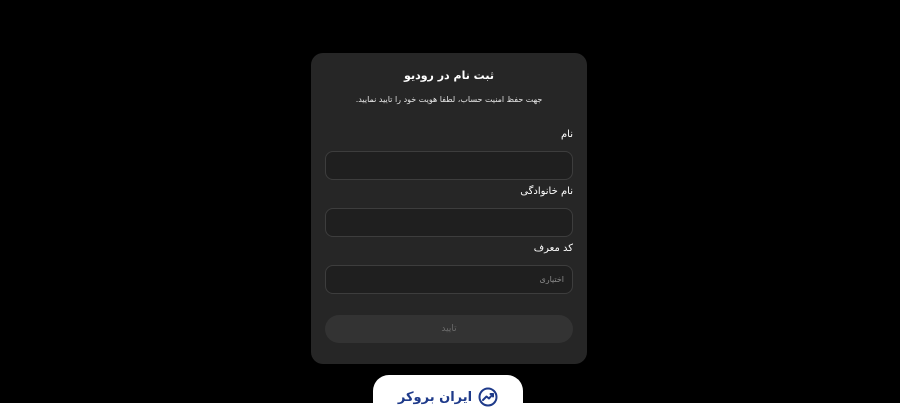 This screenshot has width=900, height=419. Describe the element at coordinates (566, 134) in the screenshot. I see `first-name-label: نام` at that location.